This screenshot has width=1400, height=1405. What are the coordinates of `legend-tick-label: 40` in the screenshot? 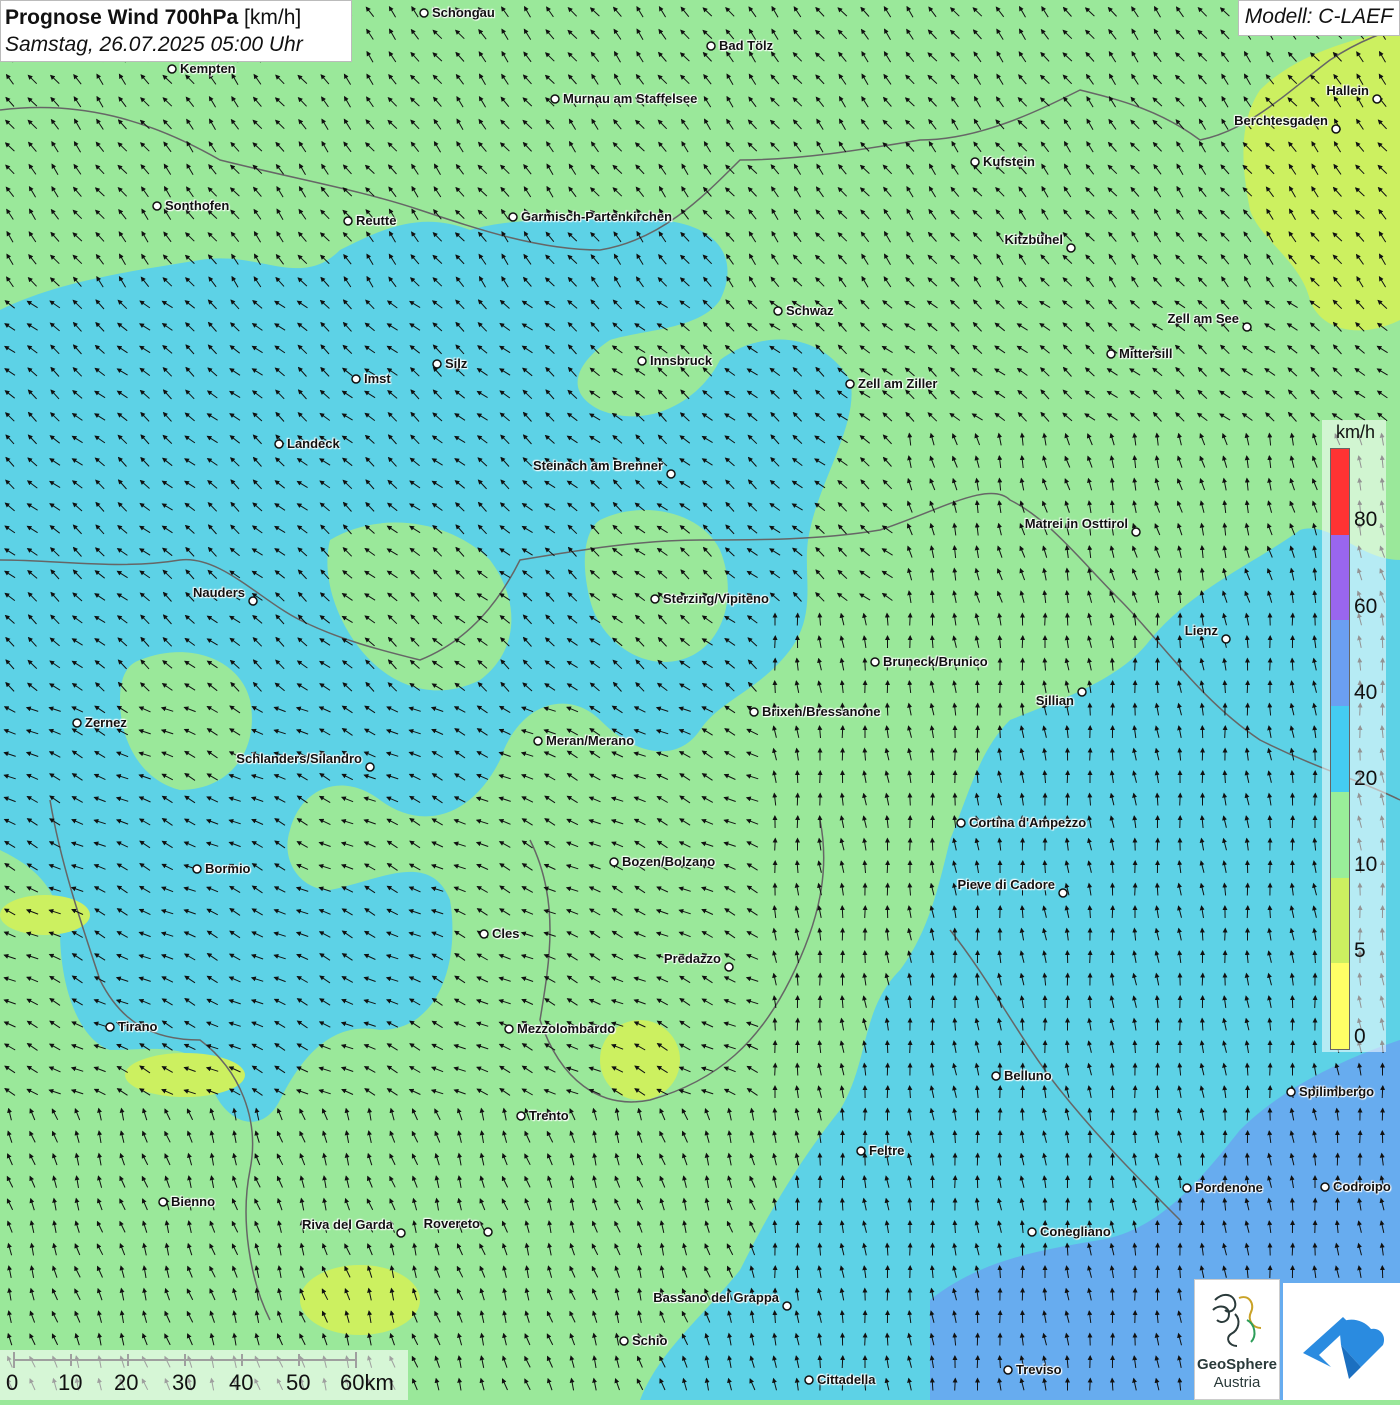 It's located at (1365, 693).